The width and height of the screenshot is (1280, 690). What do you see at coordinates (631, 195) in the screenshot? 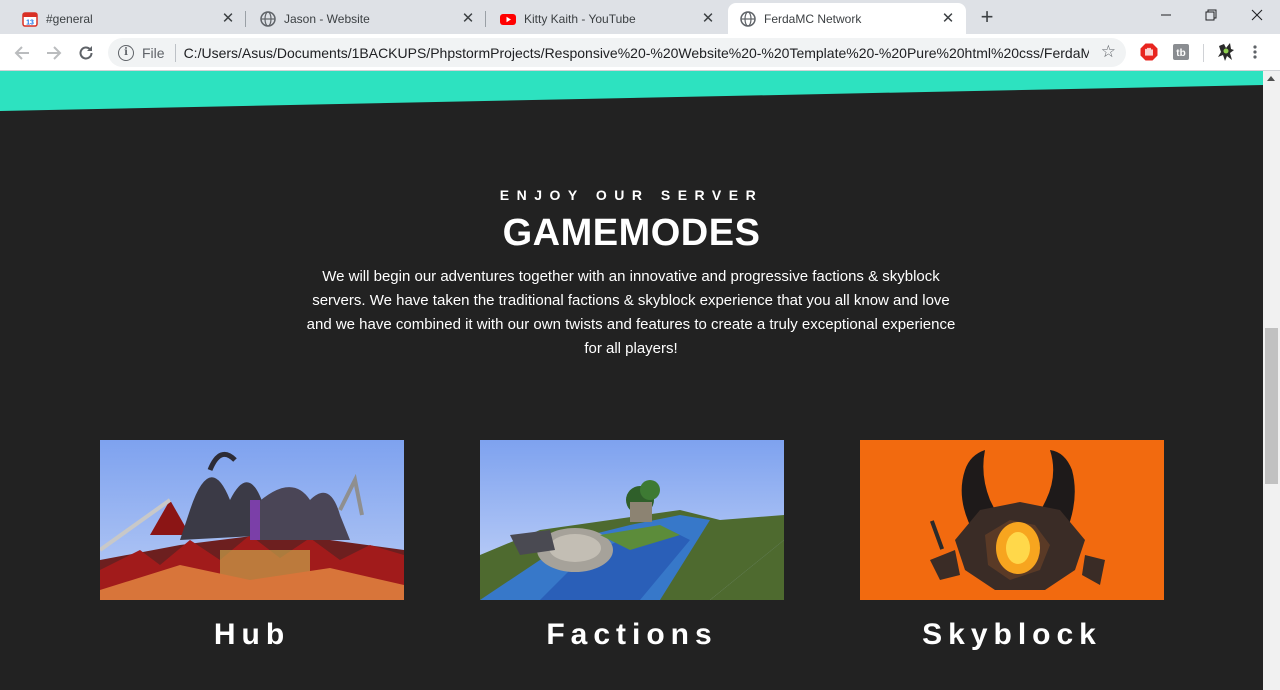
I see `section-eyebrow: ENJOY OUR SERVER` at bounding box center [631, 195].